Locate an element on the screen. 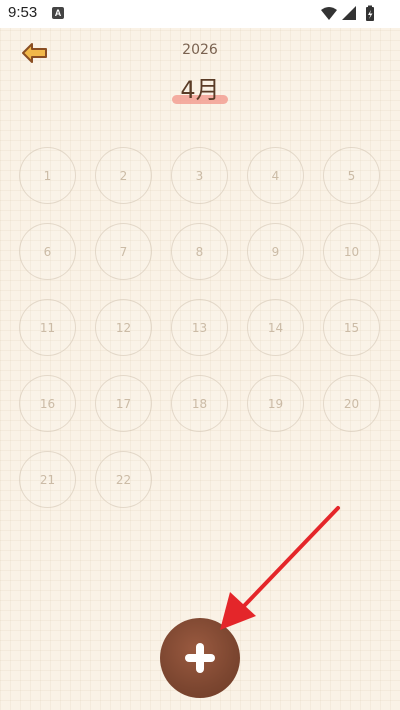  calendar-day: 13 is located at coordinates (199, 327).